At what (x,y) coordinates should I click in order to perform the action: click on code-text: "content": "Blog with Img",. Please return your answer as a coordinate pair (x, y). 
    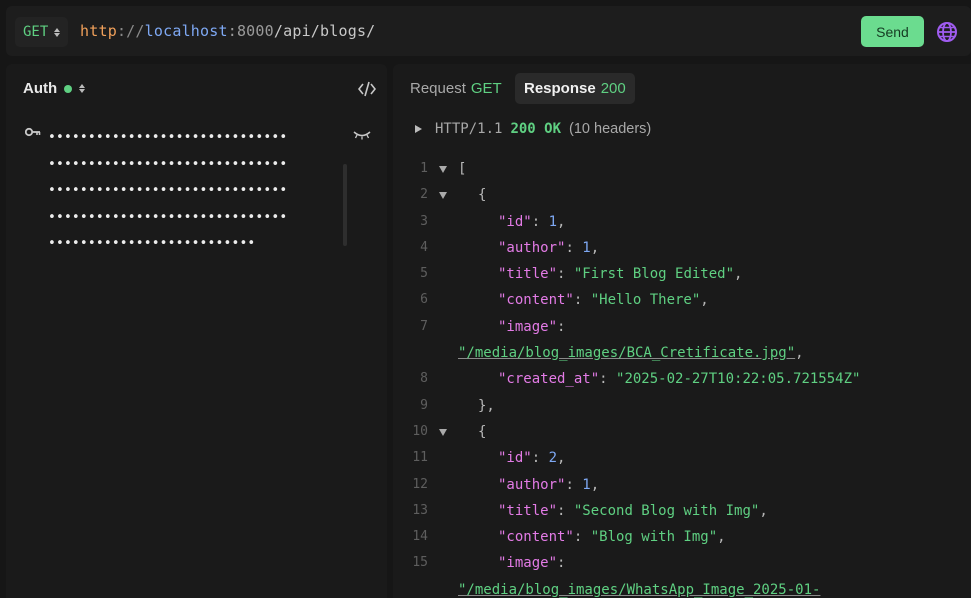
    Looking at the image, I should click on (612, 537).